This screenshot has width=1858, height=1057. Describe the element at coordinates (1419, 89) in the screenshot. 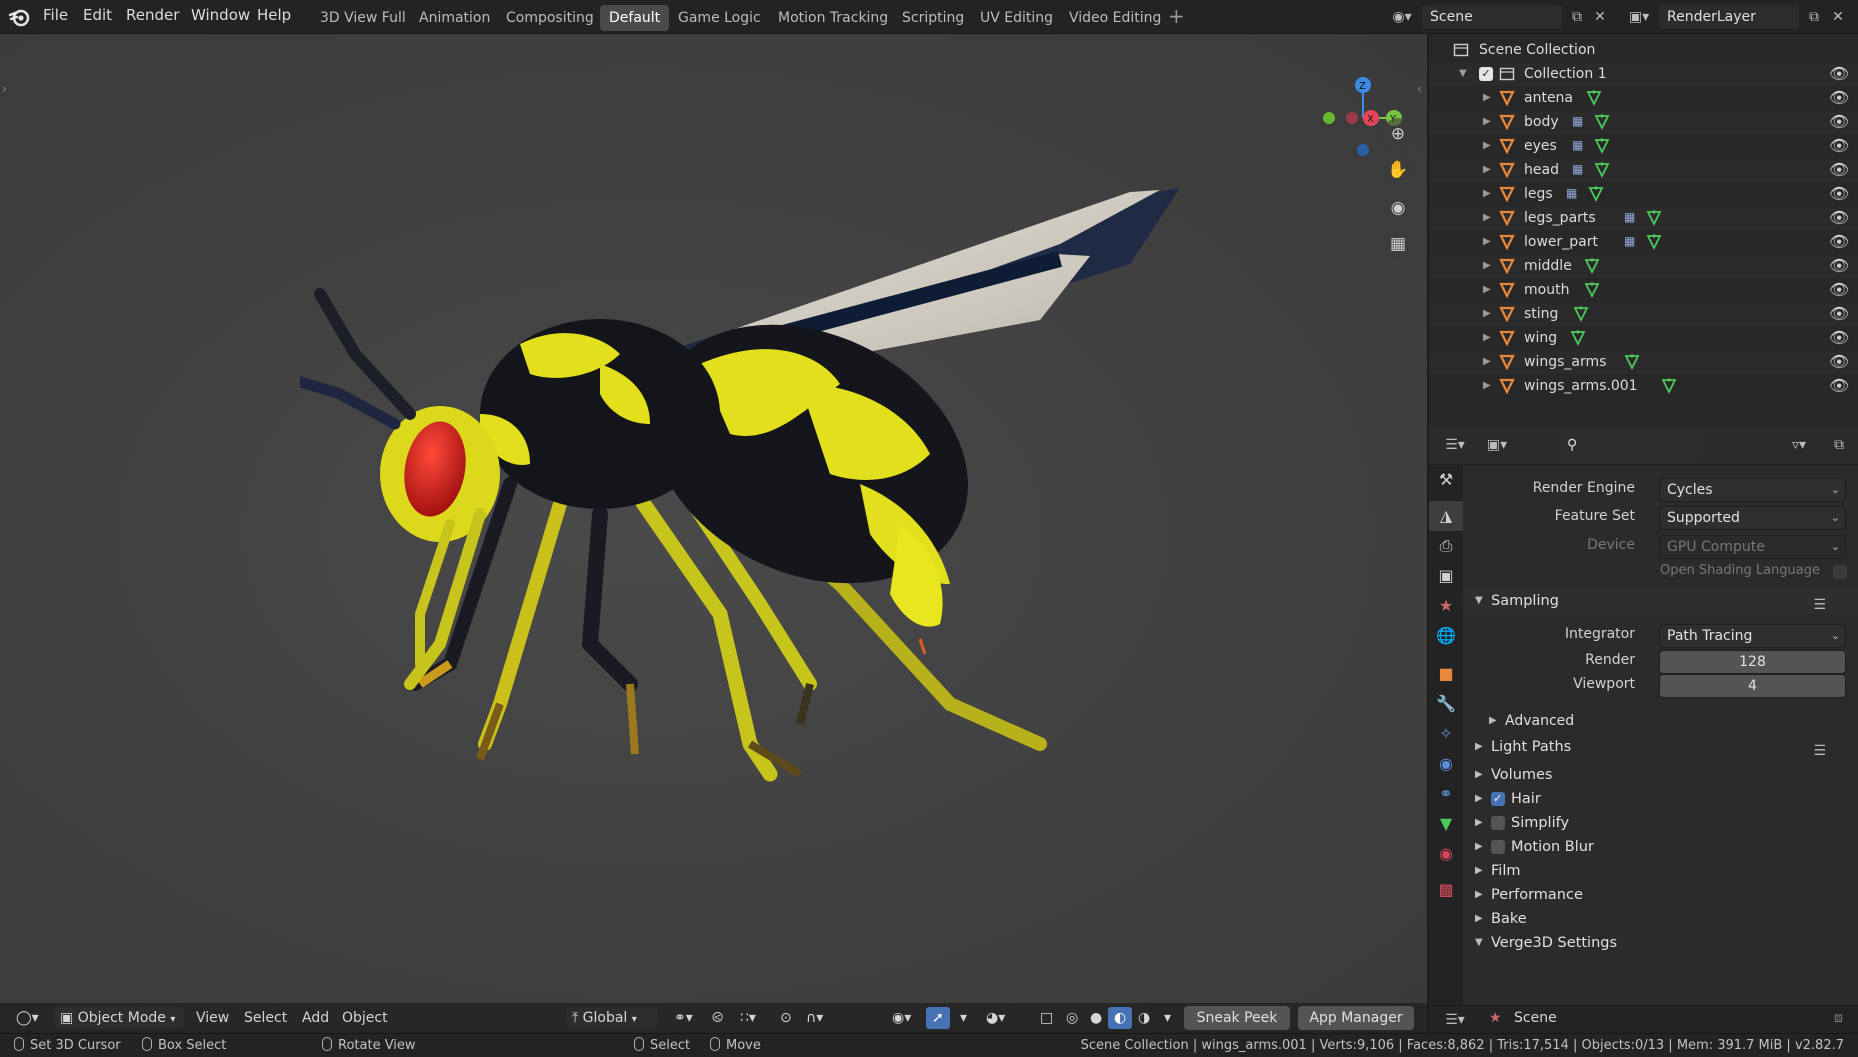

I see `sidebar-collapse-icon: ‹` at that location.